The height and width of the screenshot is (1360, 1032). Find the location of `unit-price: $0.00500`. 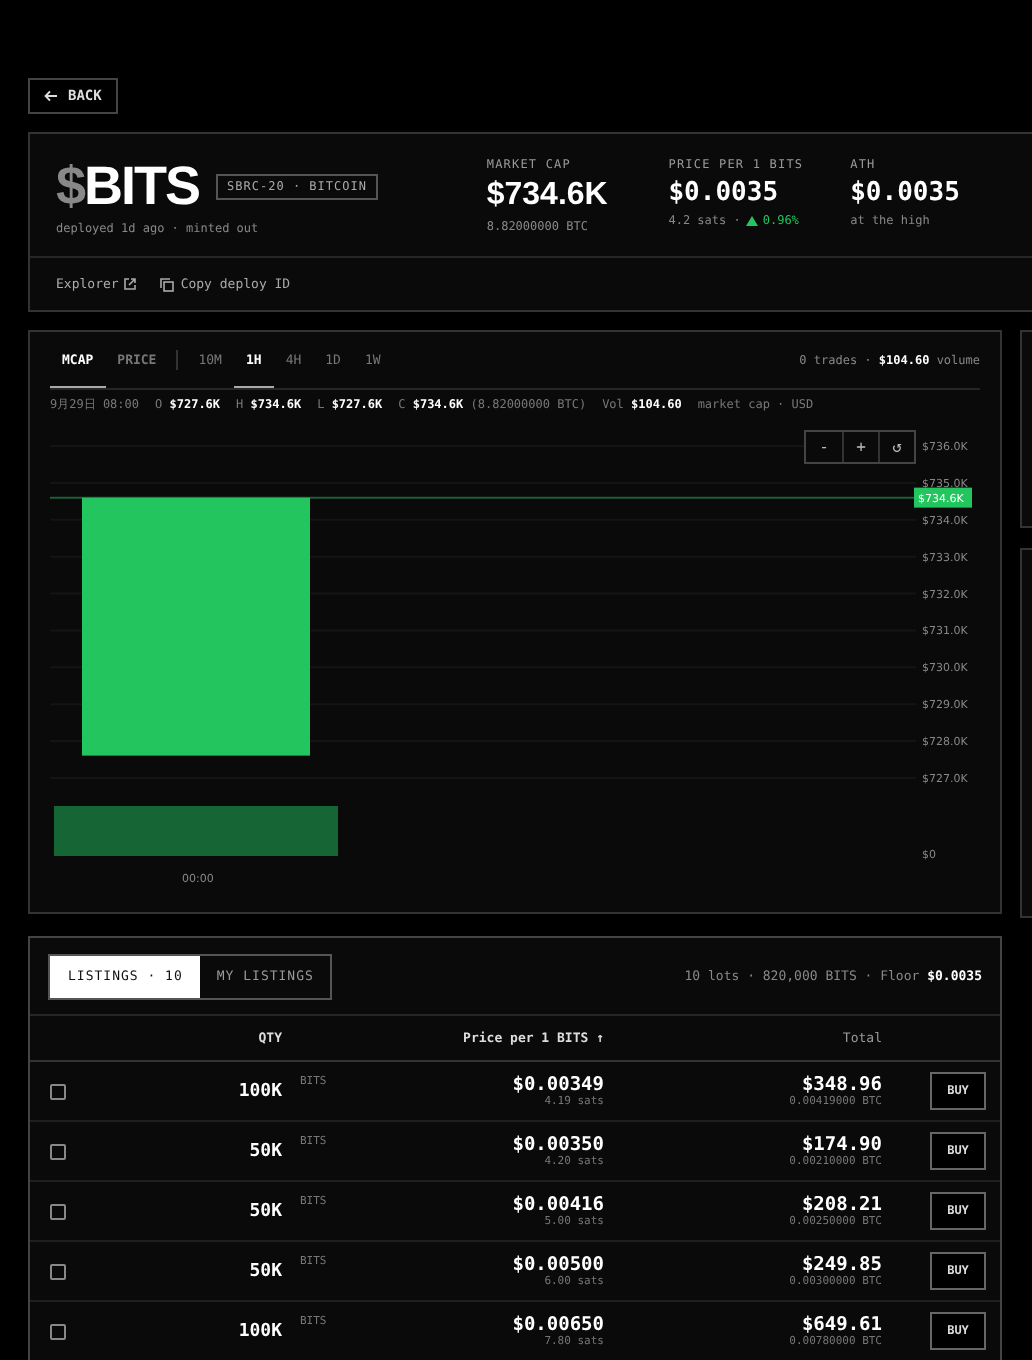

unit-price: $0.00500 is located at coordinates (558, 1265).